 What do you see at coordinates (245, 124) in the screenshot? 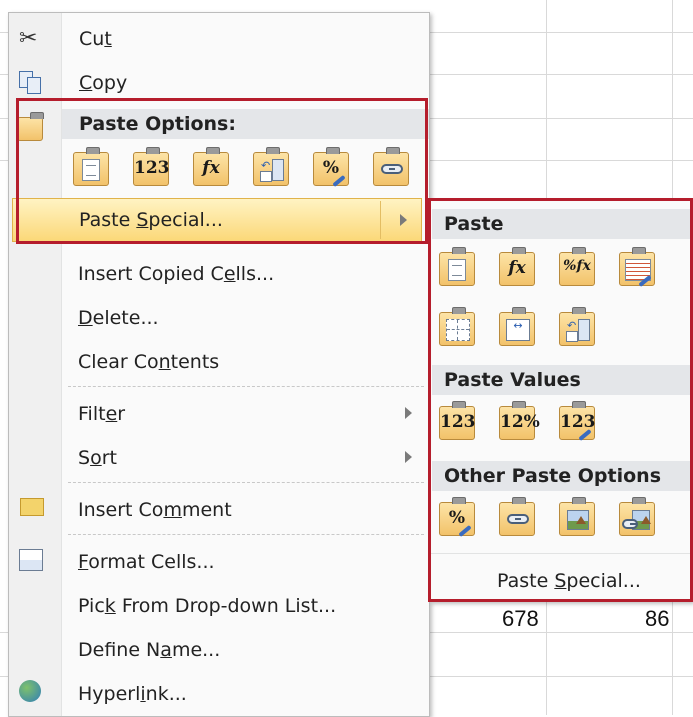
I see `paste-options-header: Paste Options:` at bounding box center [245, 124].